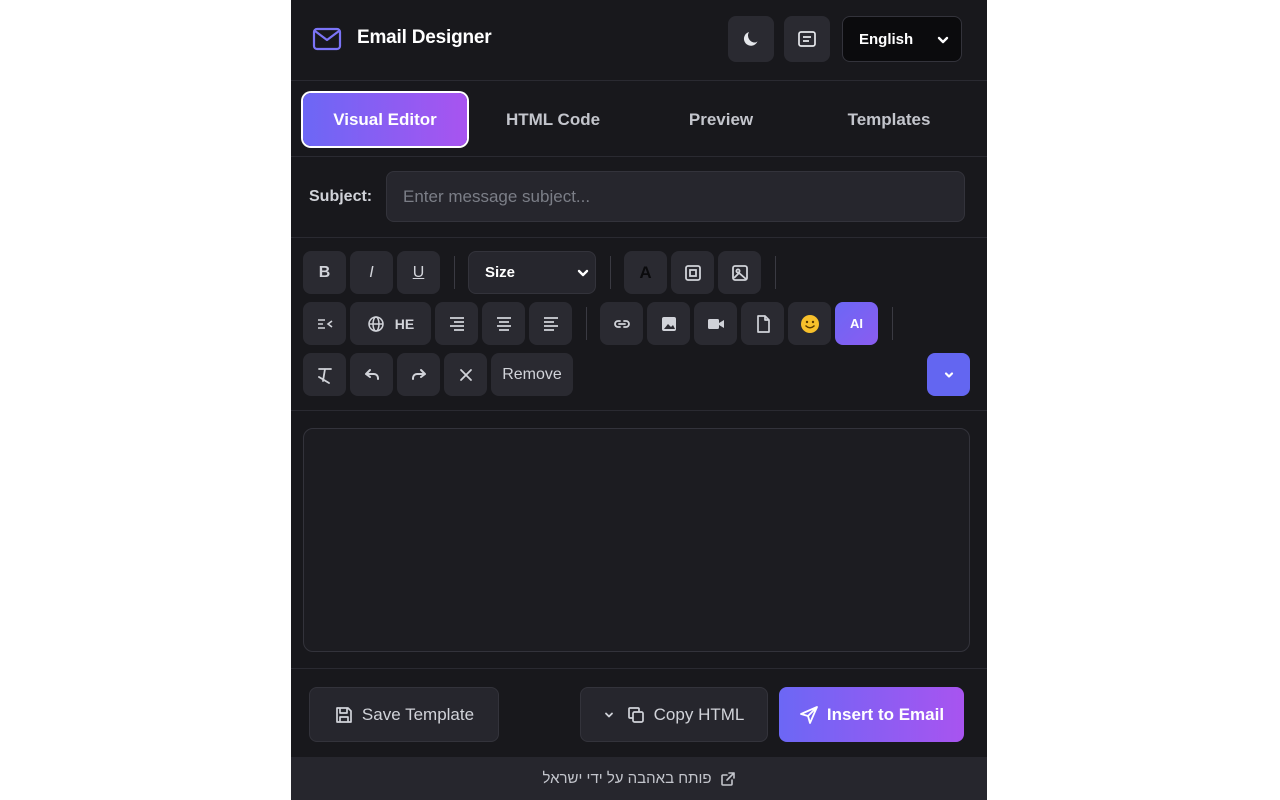  What do you see at coordinates (404, 323) in the screenshot?
I see `language-direction-label: HE` at bounding box center [404, 323].